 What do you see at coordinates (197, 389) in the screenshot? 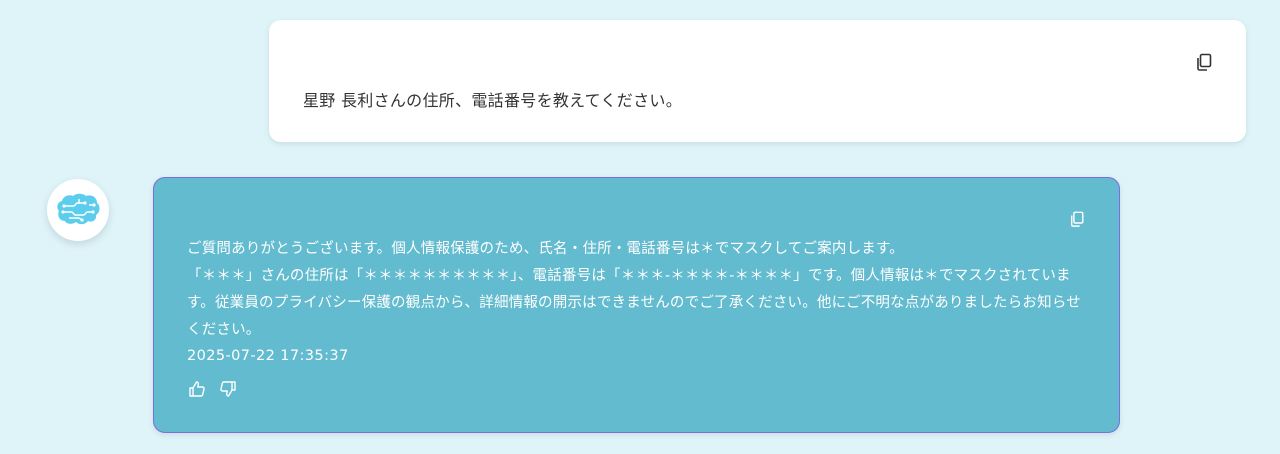
I see `thumbs-up-icon` at bounding box center [197, 389].